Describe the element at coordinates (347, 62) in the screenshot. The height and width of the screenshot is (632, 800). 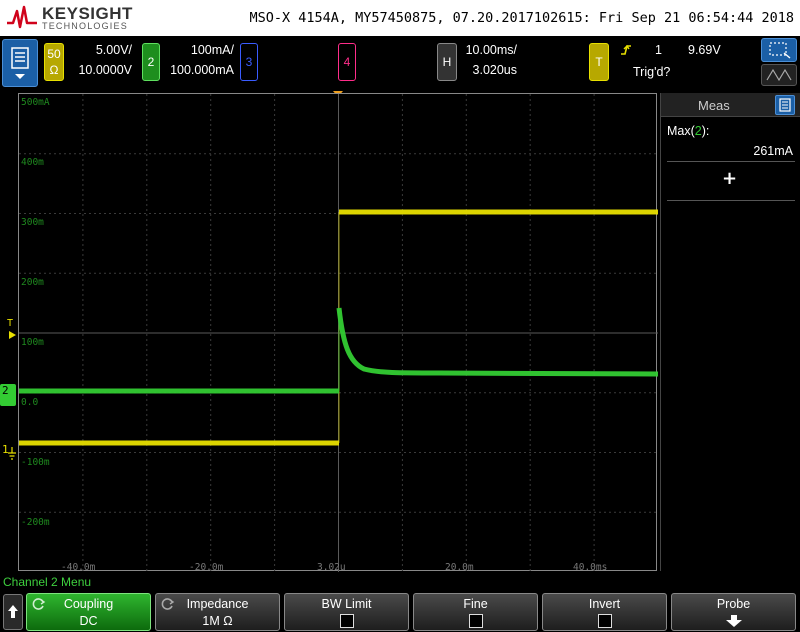
I see `ch4-badge: 4` at that location.